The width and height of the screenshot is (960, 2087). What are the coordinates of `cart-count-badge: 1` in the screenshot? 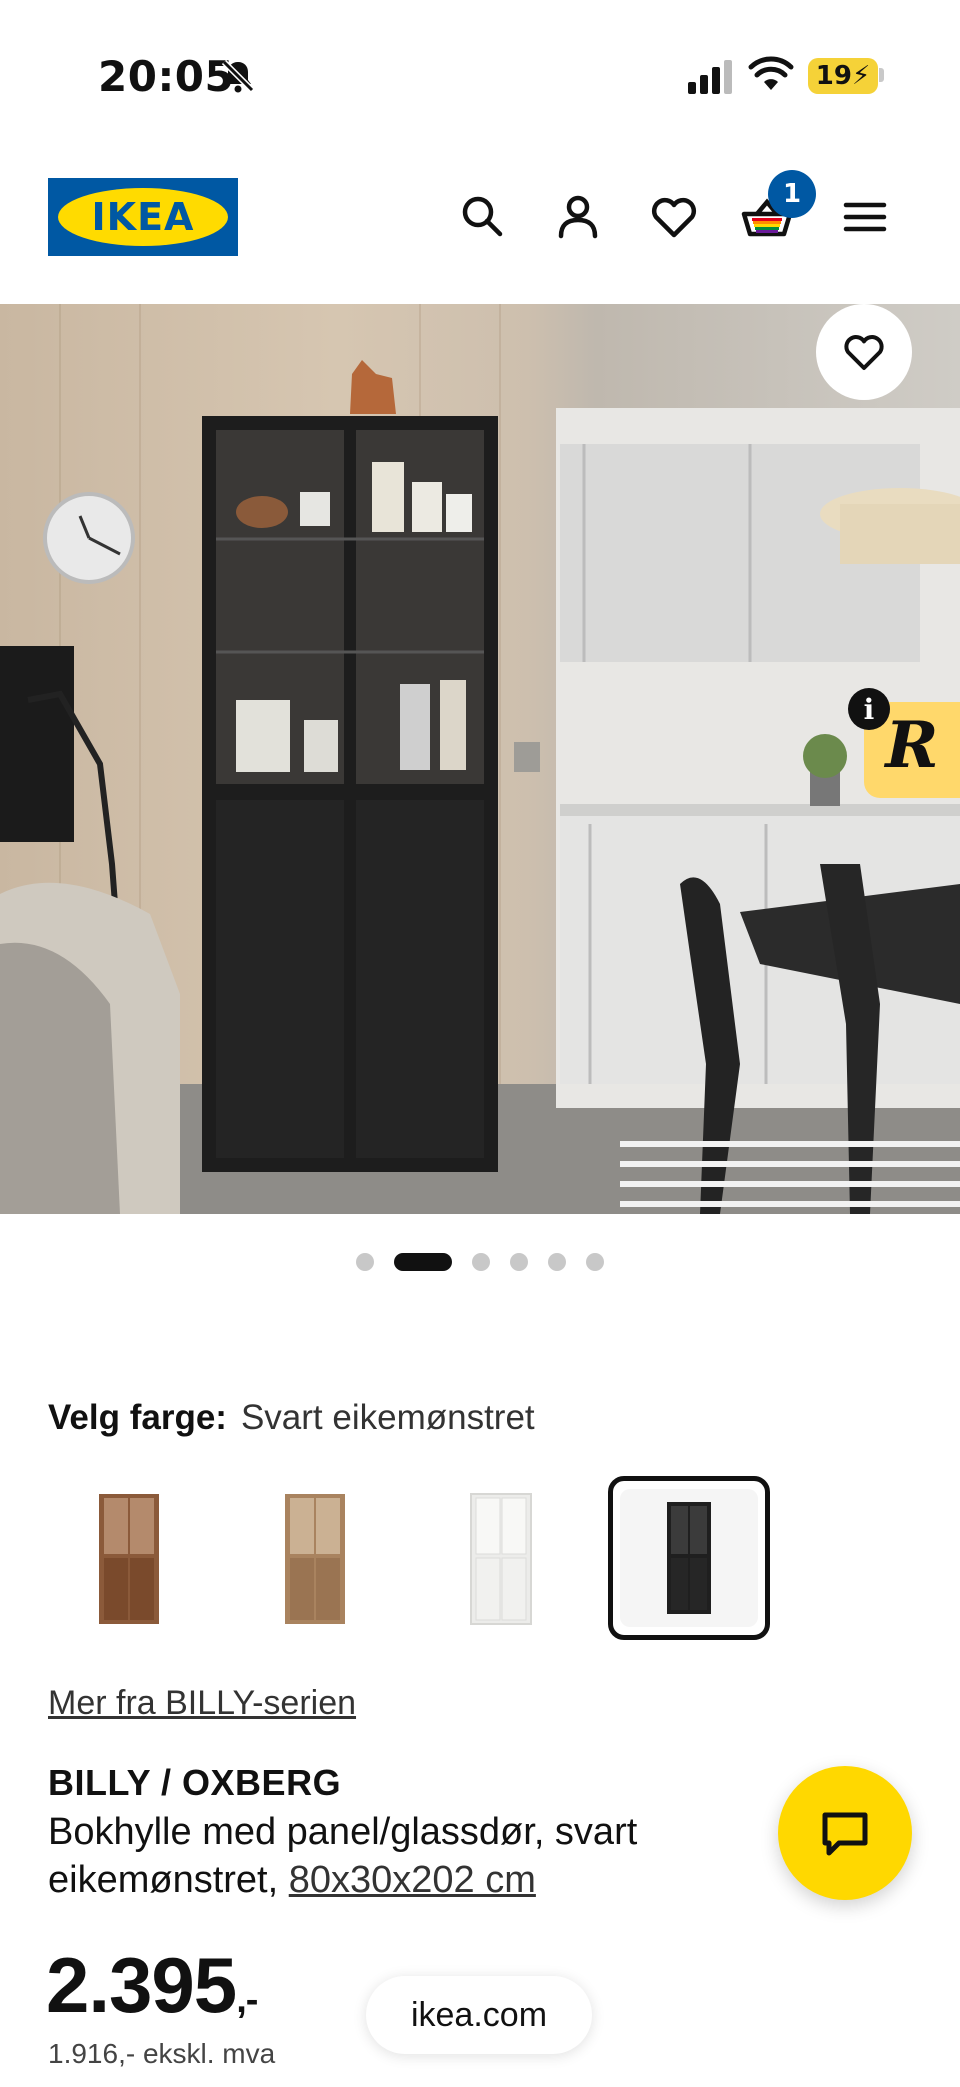 It's located at (792, 194).